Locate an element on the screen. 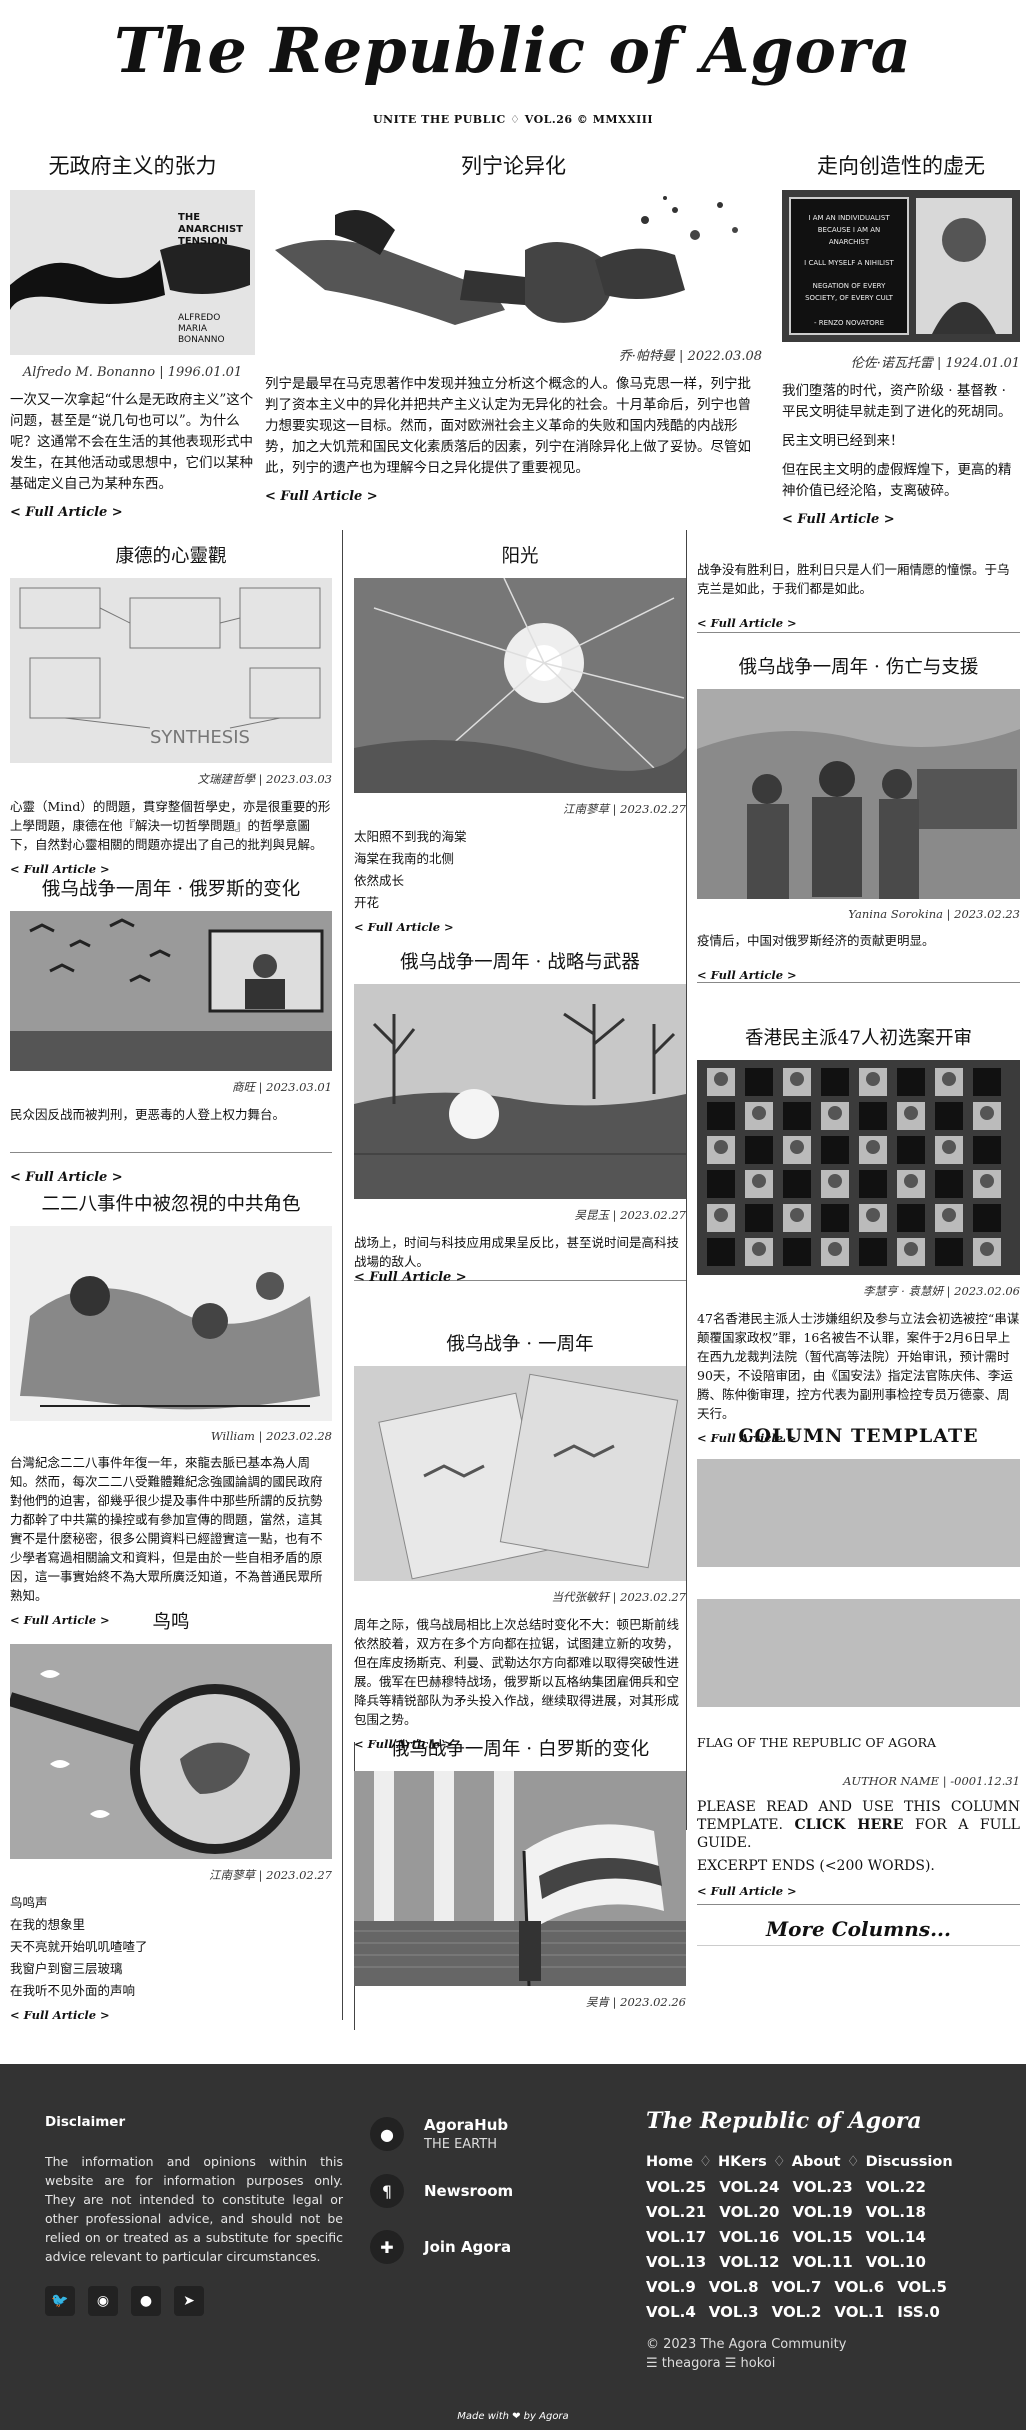  agorahub-link: ● AgoraHub THE EARTH is located at coordinates (485, 2134).